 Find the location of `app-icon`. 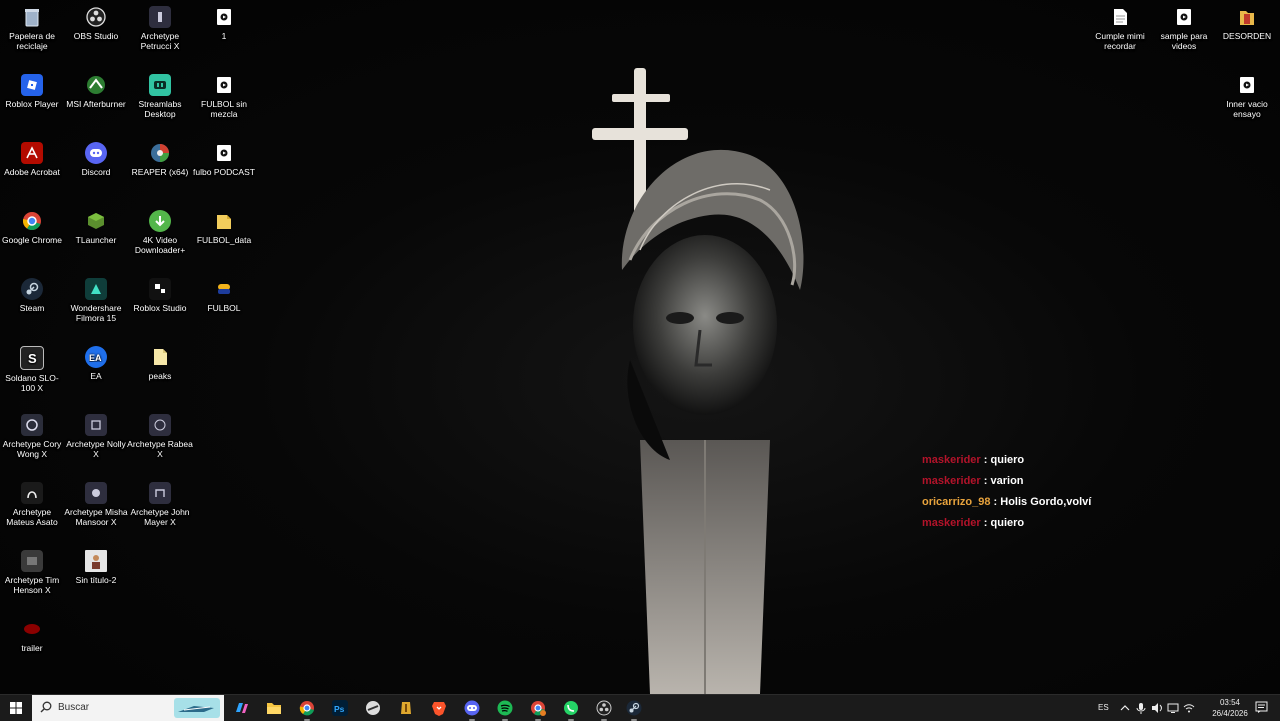

app-icon is located at coordinates (373, 708).